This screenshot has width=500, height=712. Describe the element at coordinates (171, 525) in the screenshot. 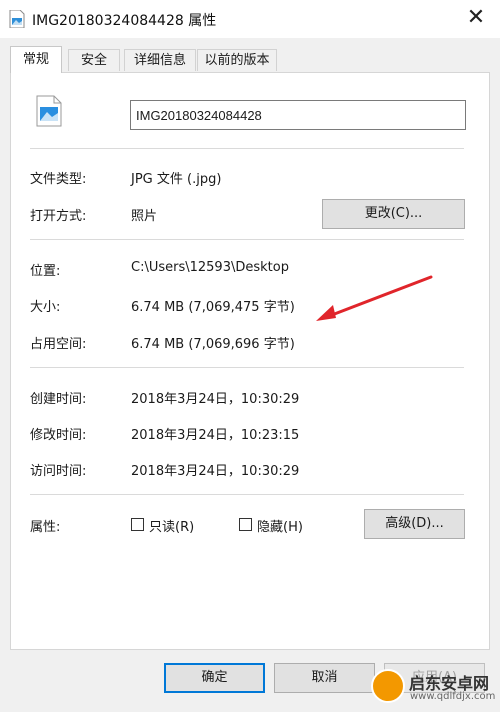

I see `readonly-checkbox-label: 只读(R)` at that location.